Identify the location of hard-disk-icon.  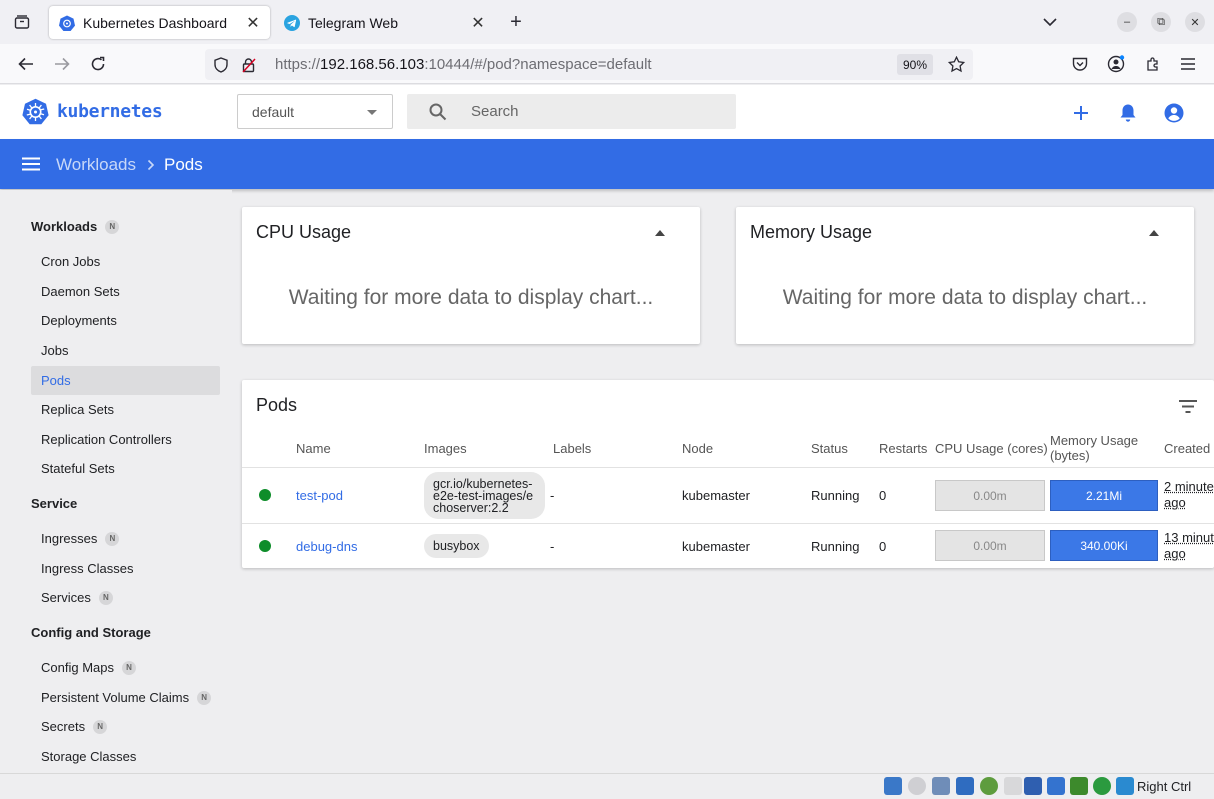
(893, 786).